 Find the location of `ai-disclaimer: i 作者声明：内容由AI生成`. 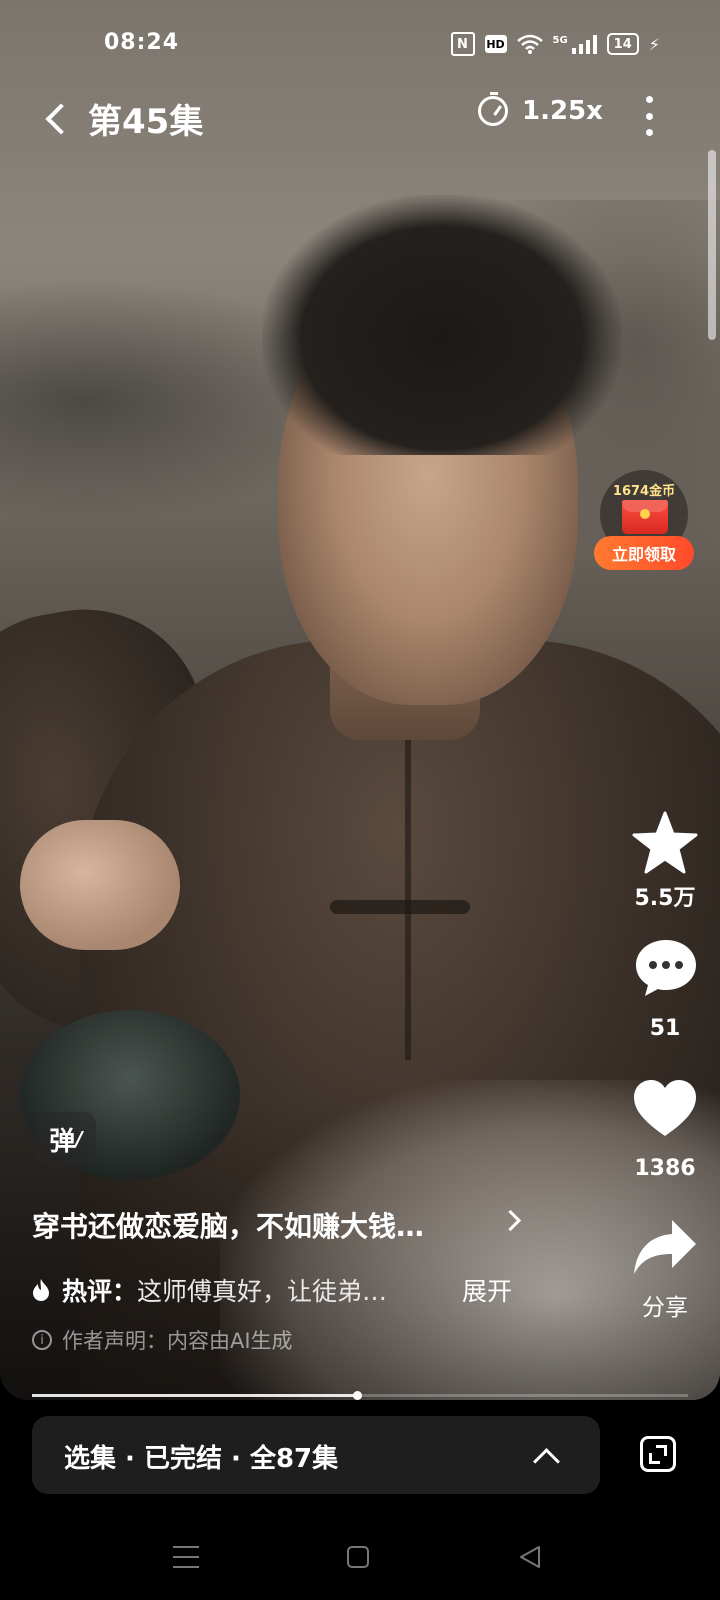

ai-disclaimer: i 作者声明：内容由AI生成 is located at coordinates (162, 1340).